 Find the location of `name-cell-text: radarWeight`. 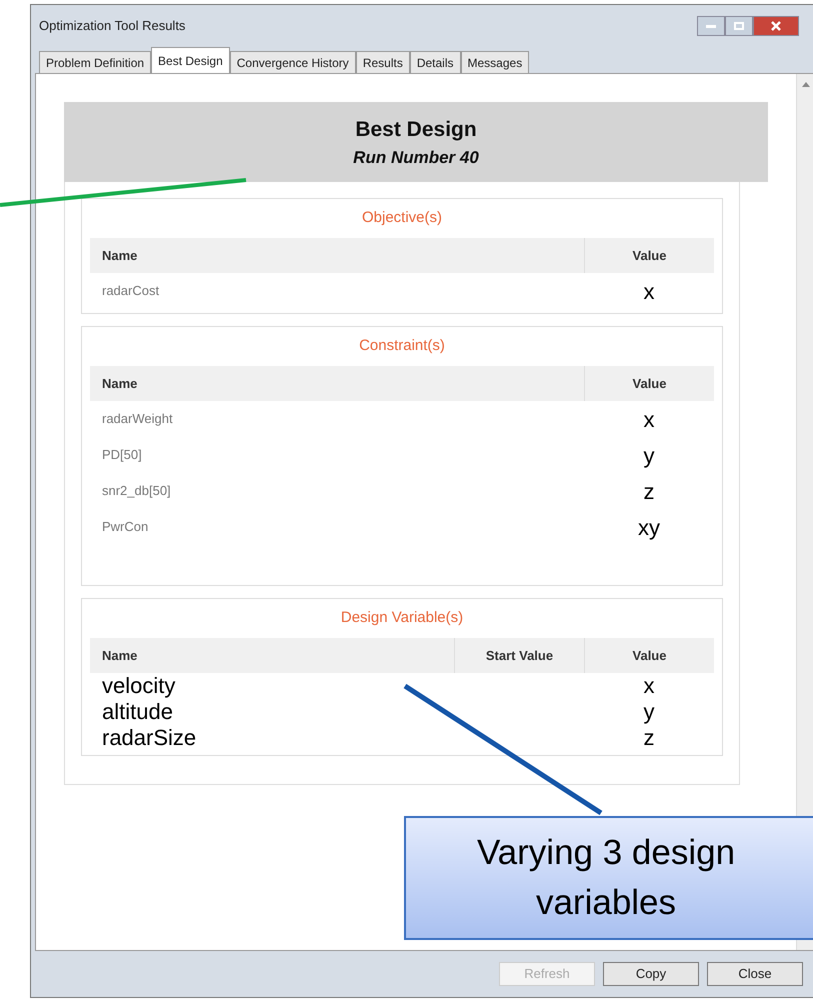

name-cell-text: radarWeight is located at coordinates (137, 419).